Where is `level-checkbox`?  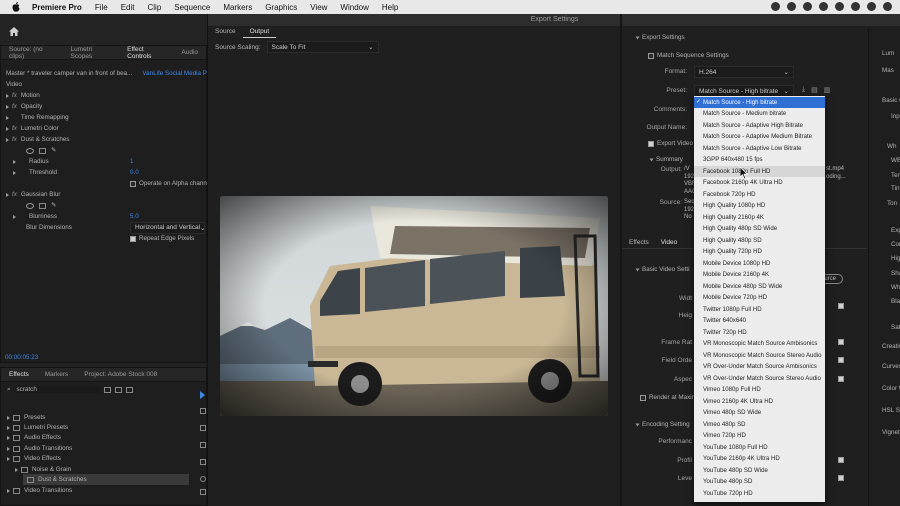 level-checkbox is located at coordinates (841, 478).